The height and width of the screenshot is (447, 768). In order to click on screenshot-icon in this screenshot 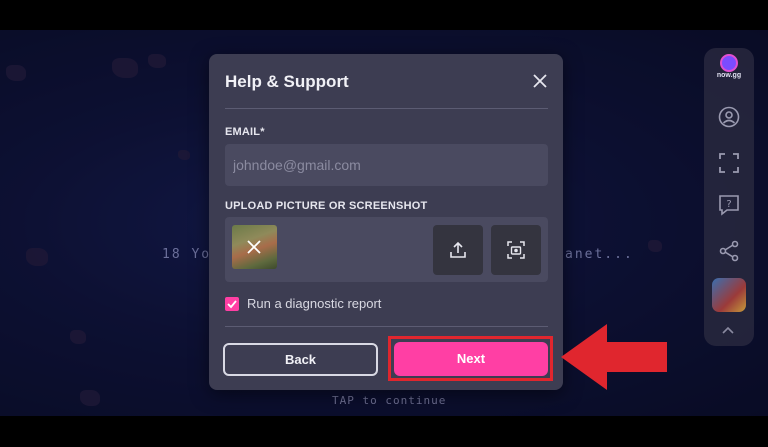, I will do `click(516, 250)`.